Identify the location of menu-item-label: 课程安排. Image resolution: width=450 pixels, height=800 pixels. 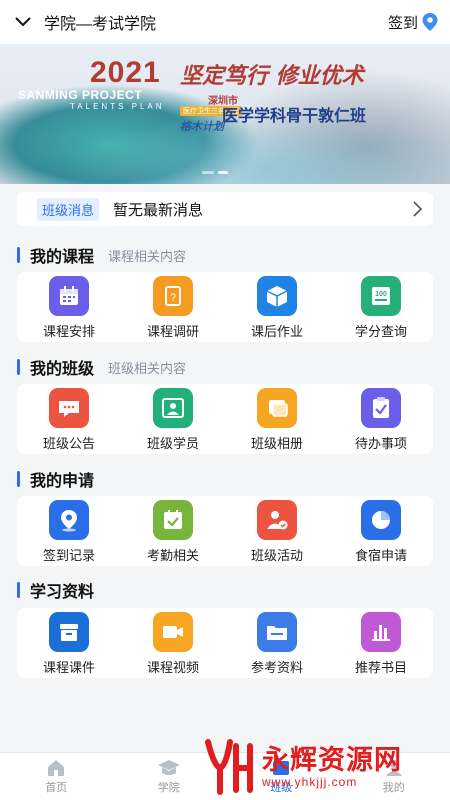
(68, 331).